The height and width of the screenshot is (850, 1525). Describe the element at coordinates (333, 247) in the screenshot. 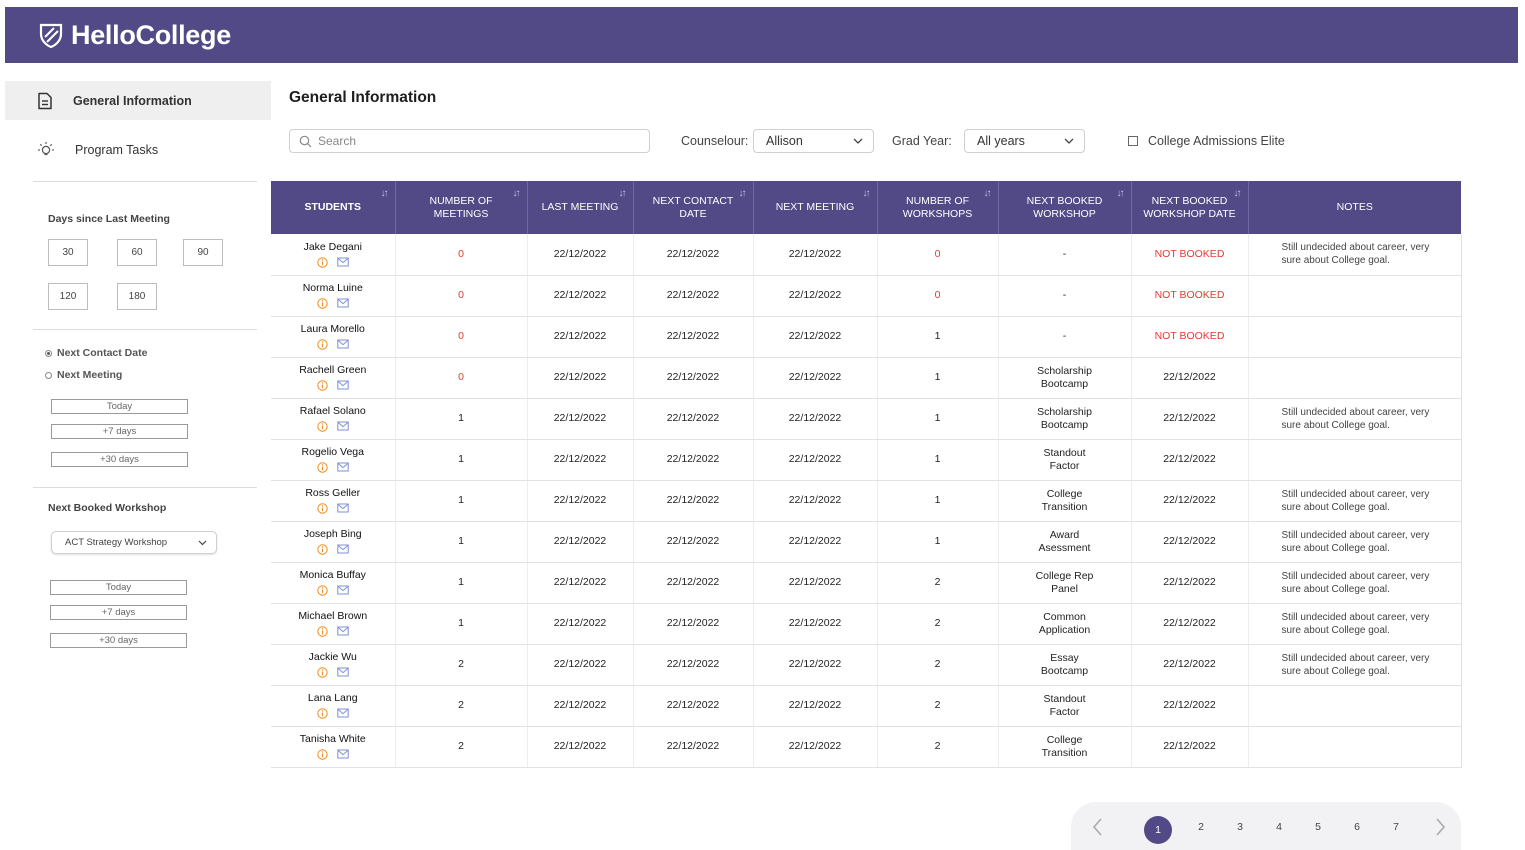

I see `student-name: Jake Degani` at that location.